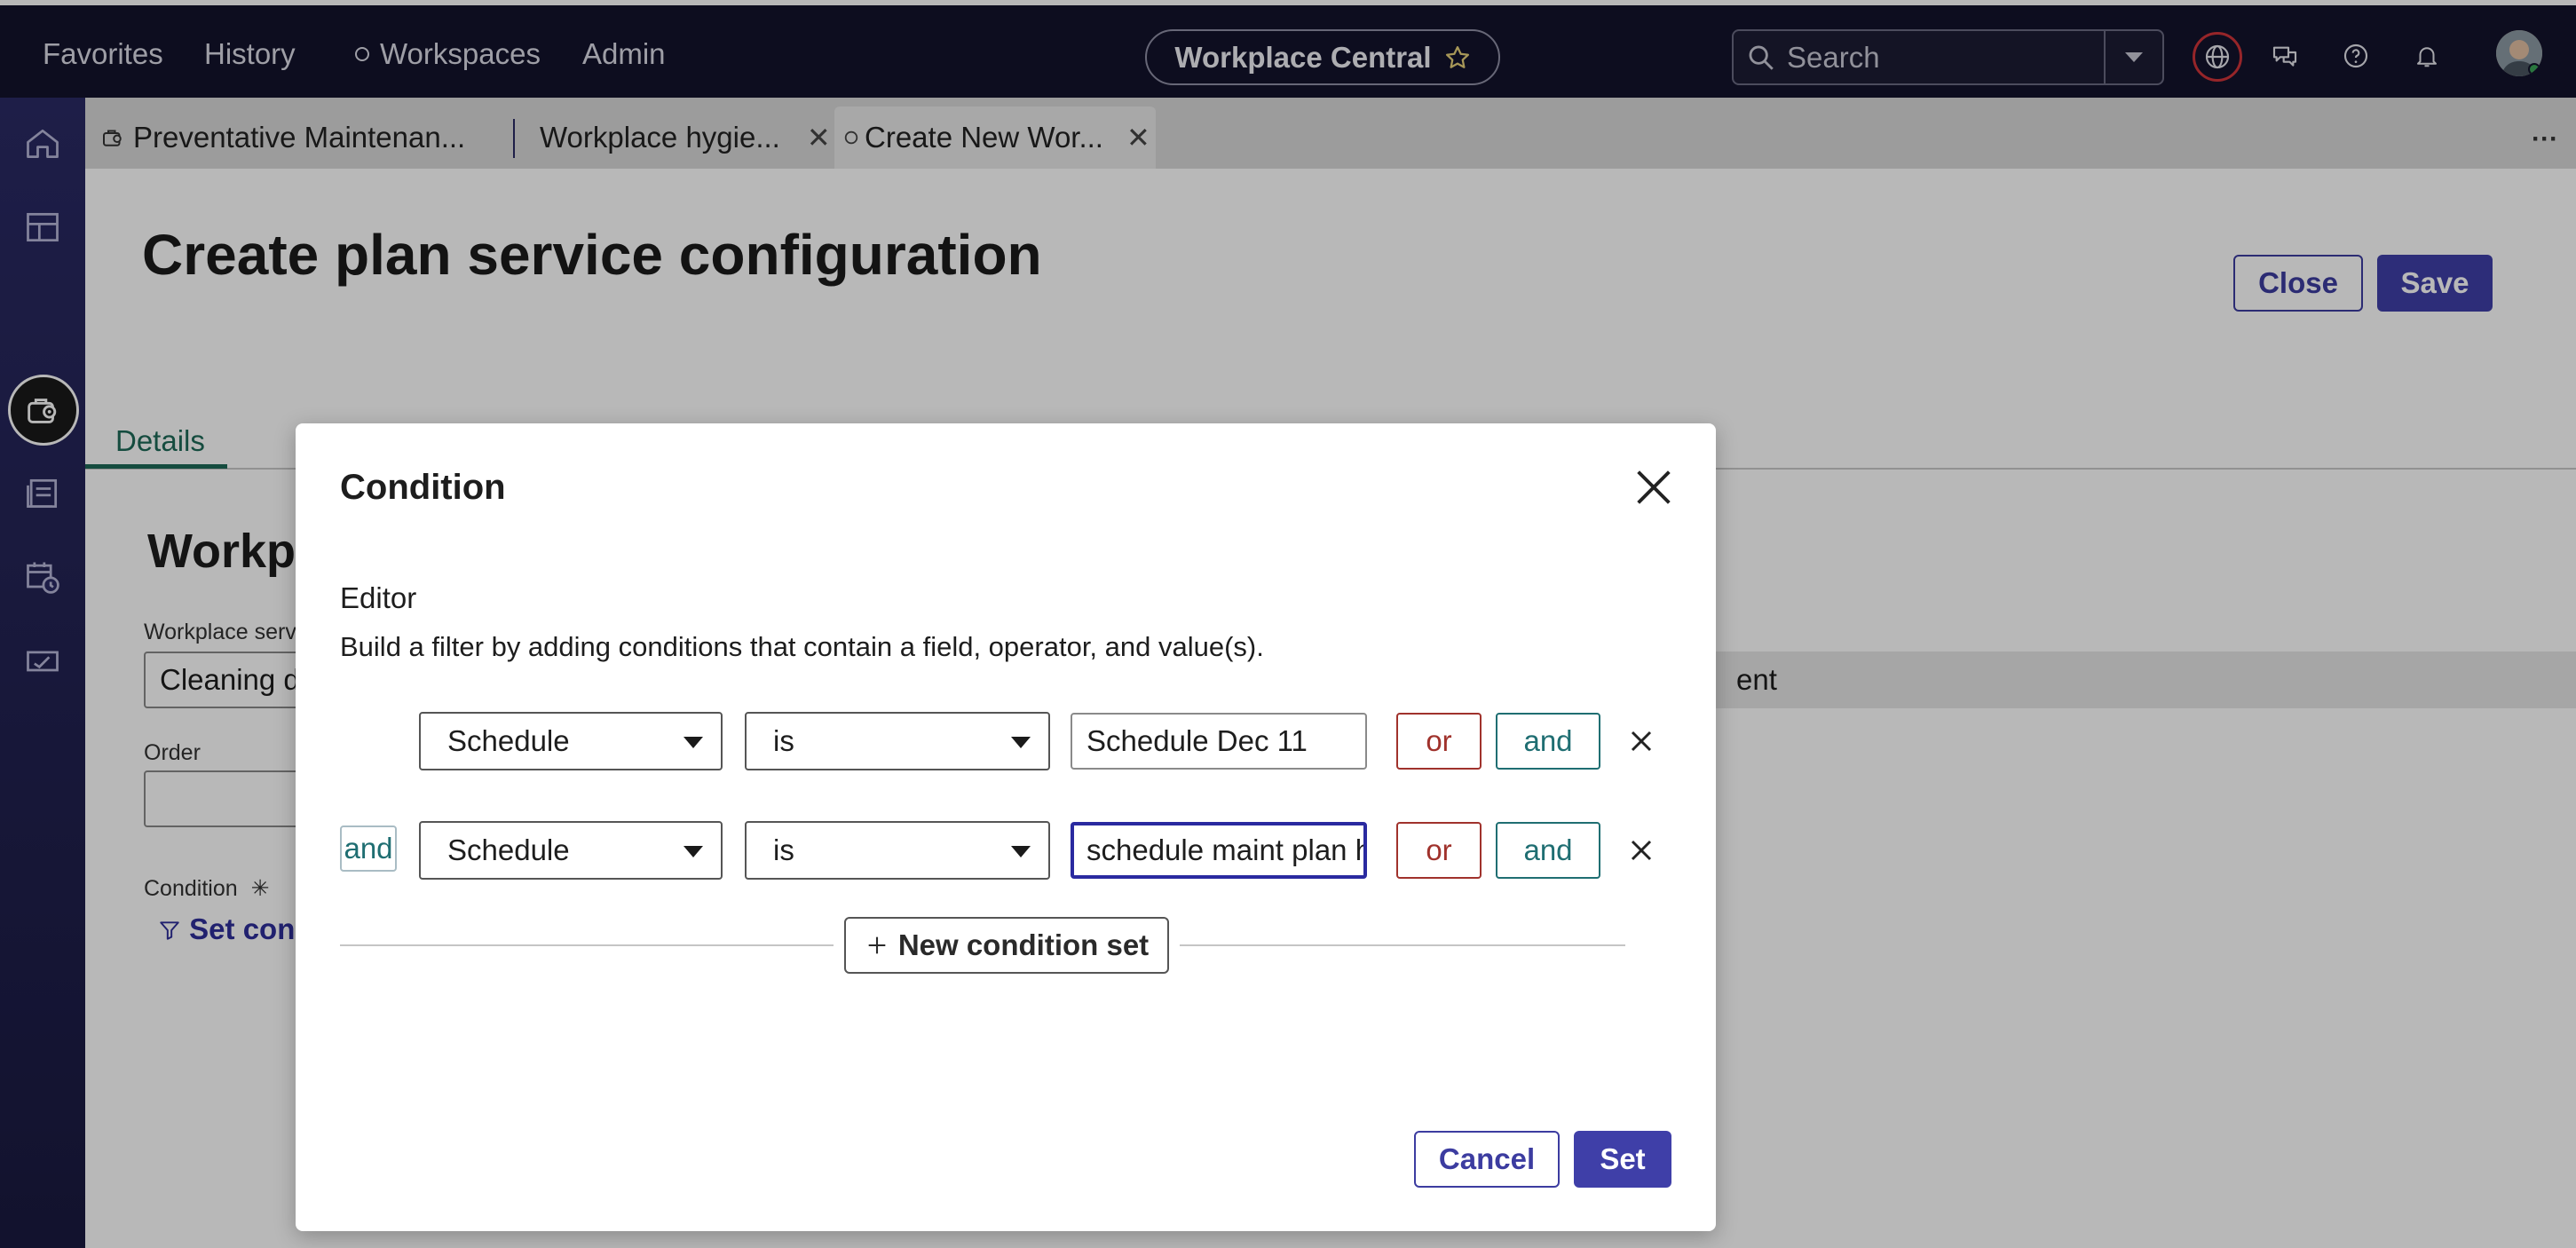  I want to click on close-icon, so click(1654, 487).